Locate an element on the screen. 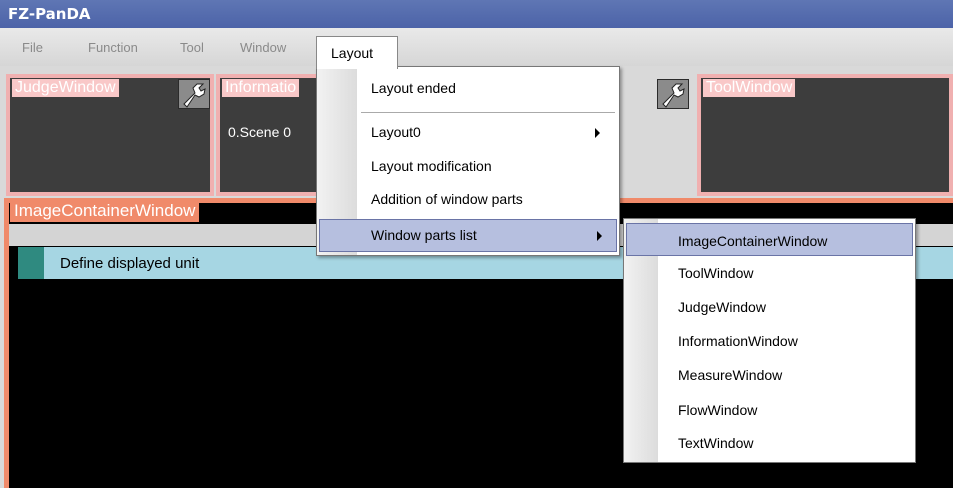  menu-layout: Layout is located at coordinates (357, 52).